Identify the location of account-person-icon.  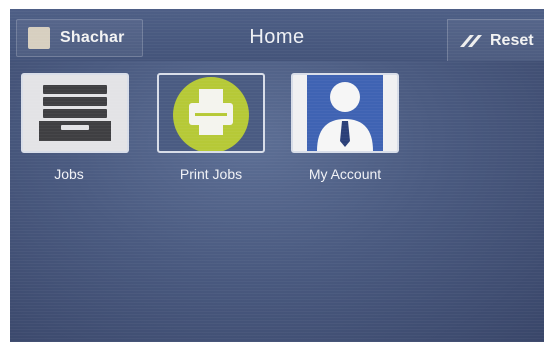
(345, 113).